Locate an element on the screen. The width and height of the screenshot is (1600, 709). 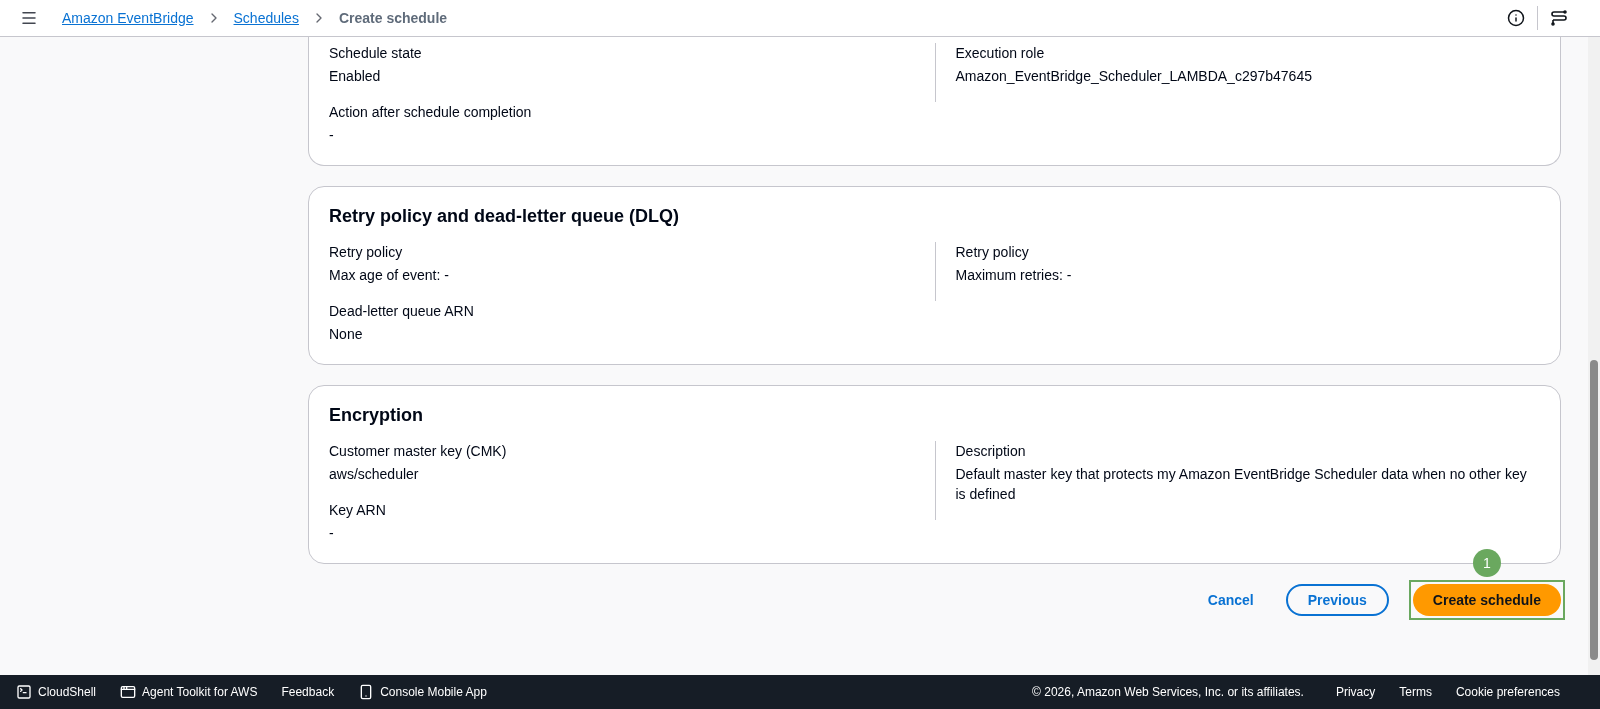
breadcrumb-link: Amazon EventBridge is located at coordinates (128, 18).